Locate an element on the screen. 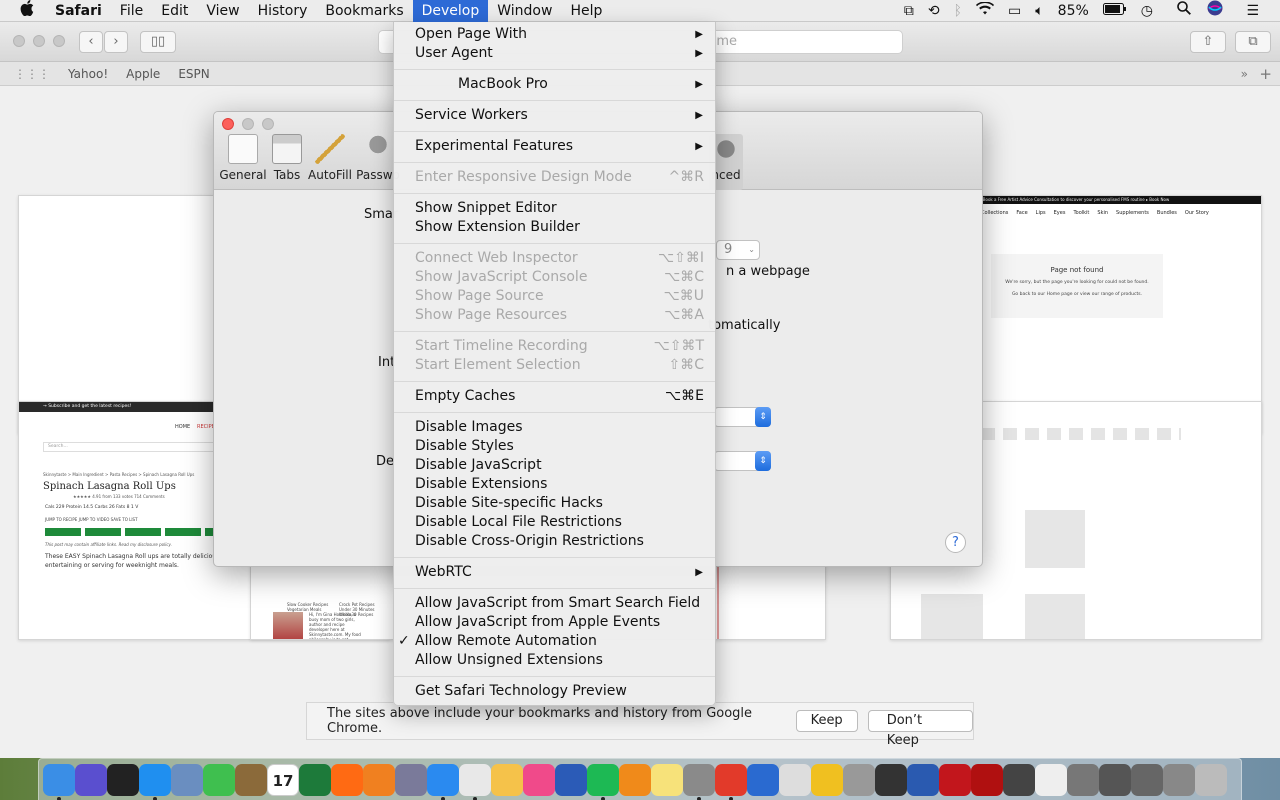 Image resolution: width=1280 pixels, height=800 pixels. quicktime-icon is located at coordinates (763, 780).